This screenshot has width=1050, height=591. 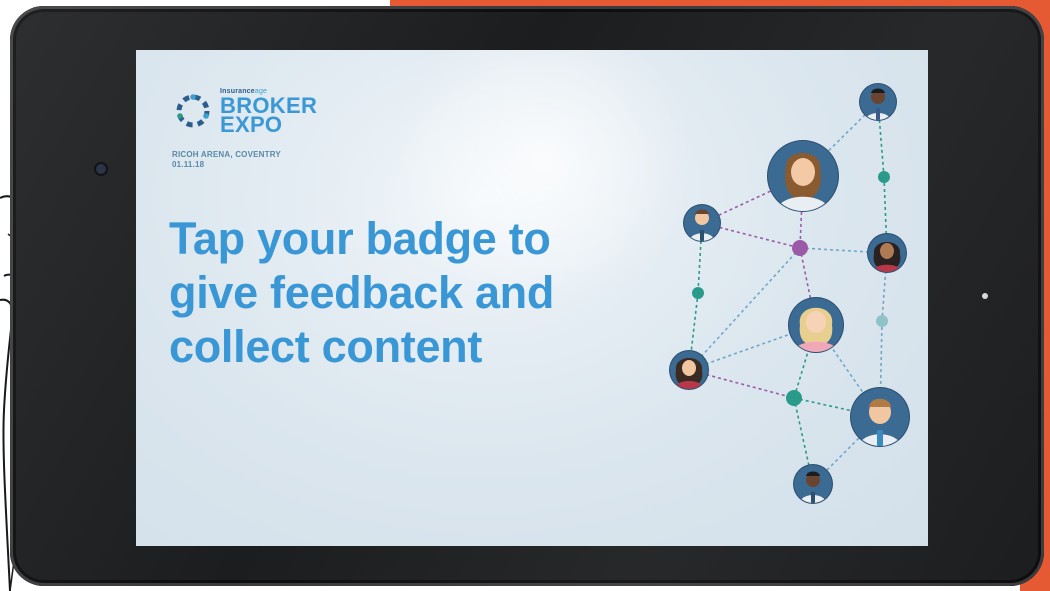 What do you see at coordinates (101, 169) in the screenshot?
I see `front-camera-icon` at bounding box center [101, 169].